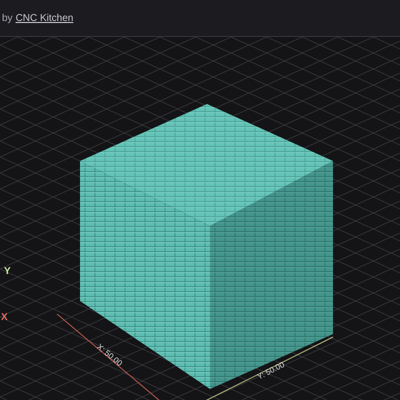 Image resolution: width=400 pixels, height=400 pixels. Describe the element at coordinates (45, 18) in the screenshot. I see `author-link: CNC Kitchen` at that location.